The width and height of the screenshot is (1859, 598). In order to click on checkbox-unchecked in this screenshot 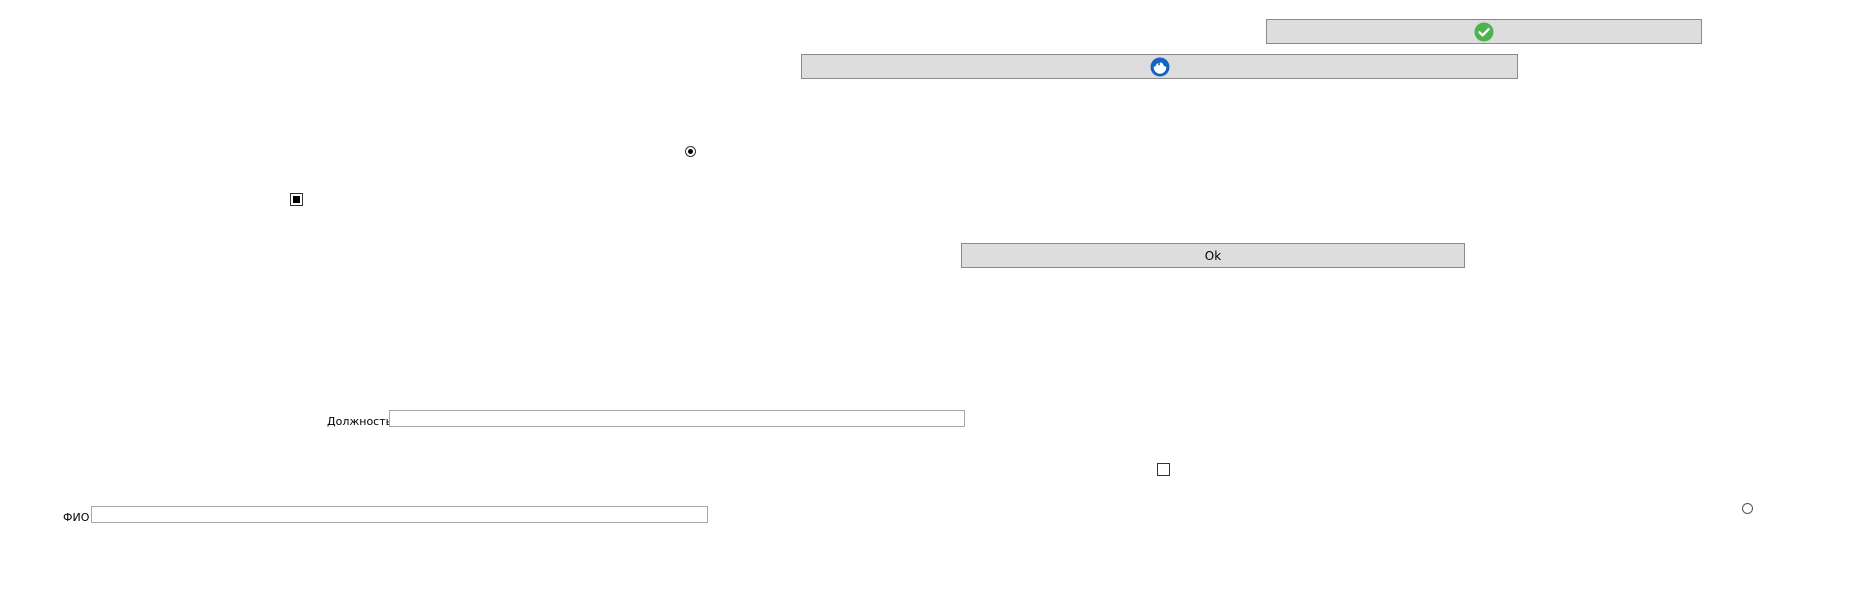, I will do `click(1163, 469)`.